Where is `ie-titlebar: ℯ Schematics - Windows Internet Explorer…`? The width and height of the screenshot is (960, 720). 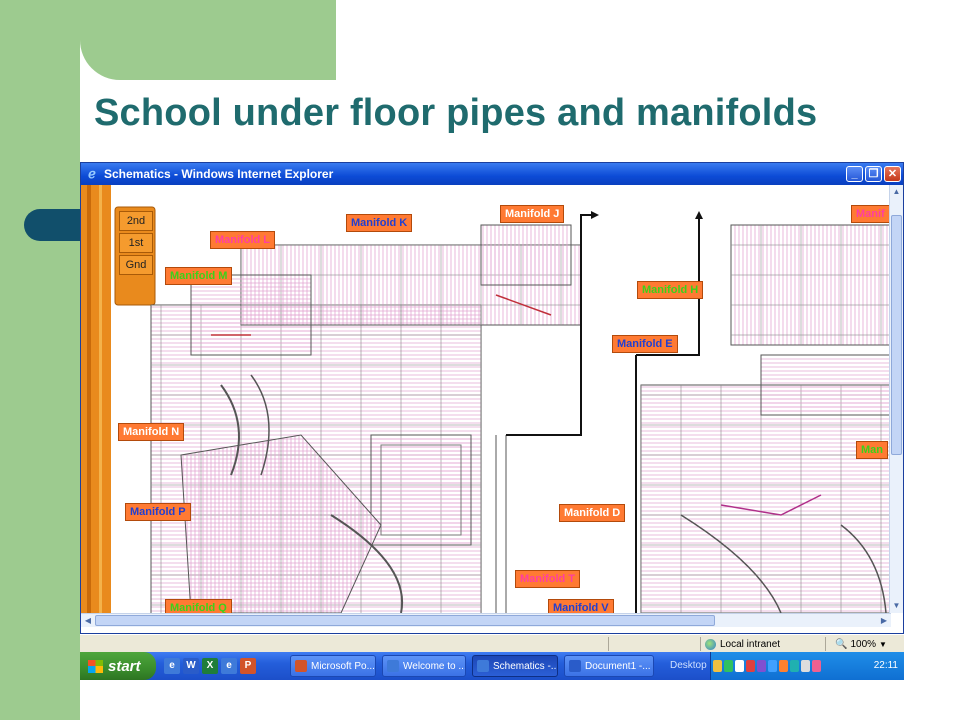
ie-titlebar: ℯ Schematics - Windows Internet Explorer… is located at coordinates (492, 174).